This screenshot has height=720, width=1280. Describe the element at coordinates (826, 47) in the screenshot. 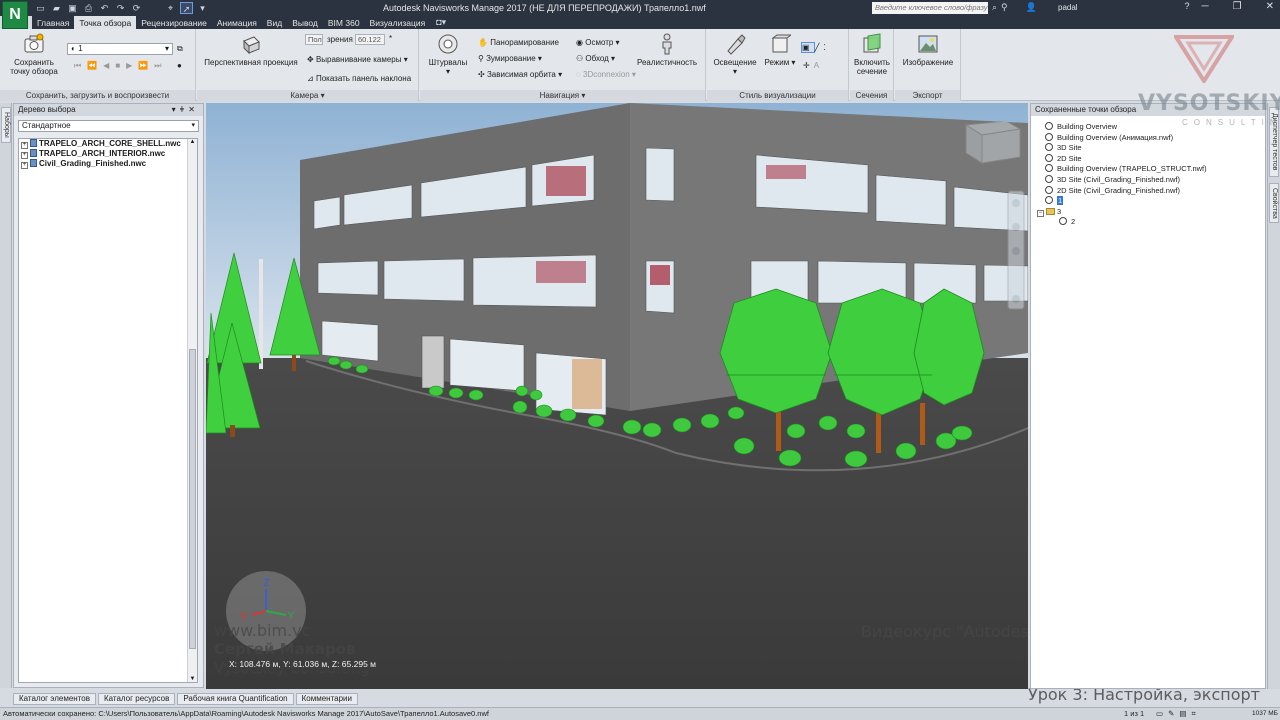

I see `points-icon: ⁚` at that location.